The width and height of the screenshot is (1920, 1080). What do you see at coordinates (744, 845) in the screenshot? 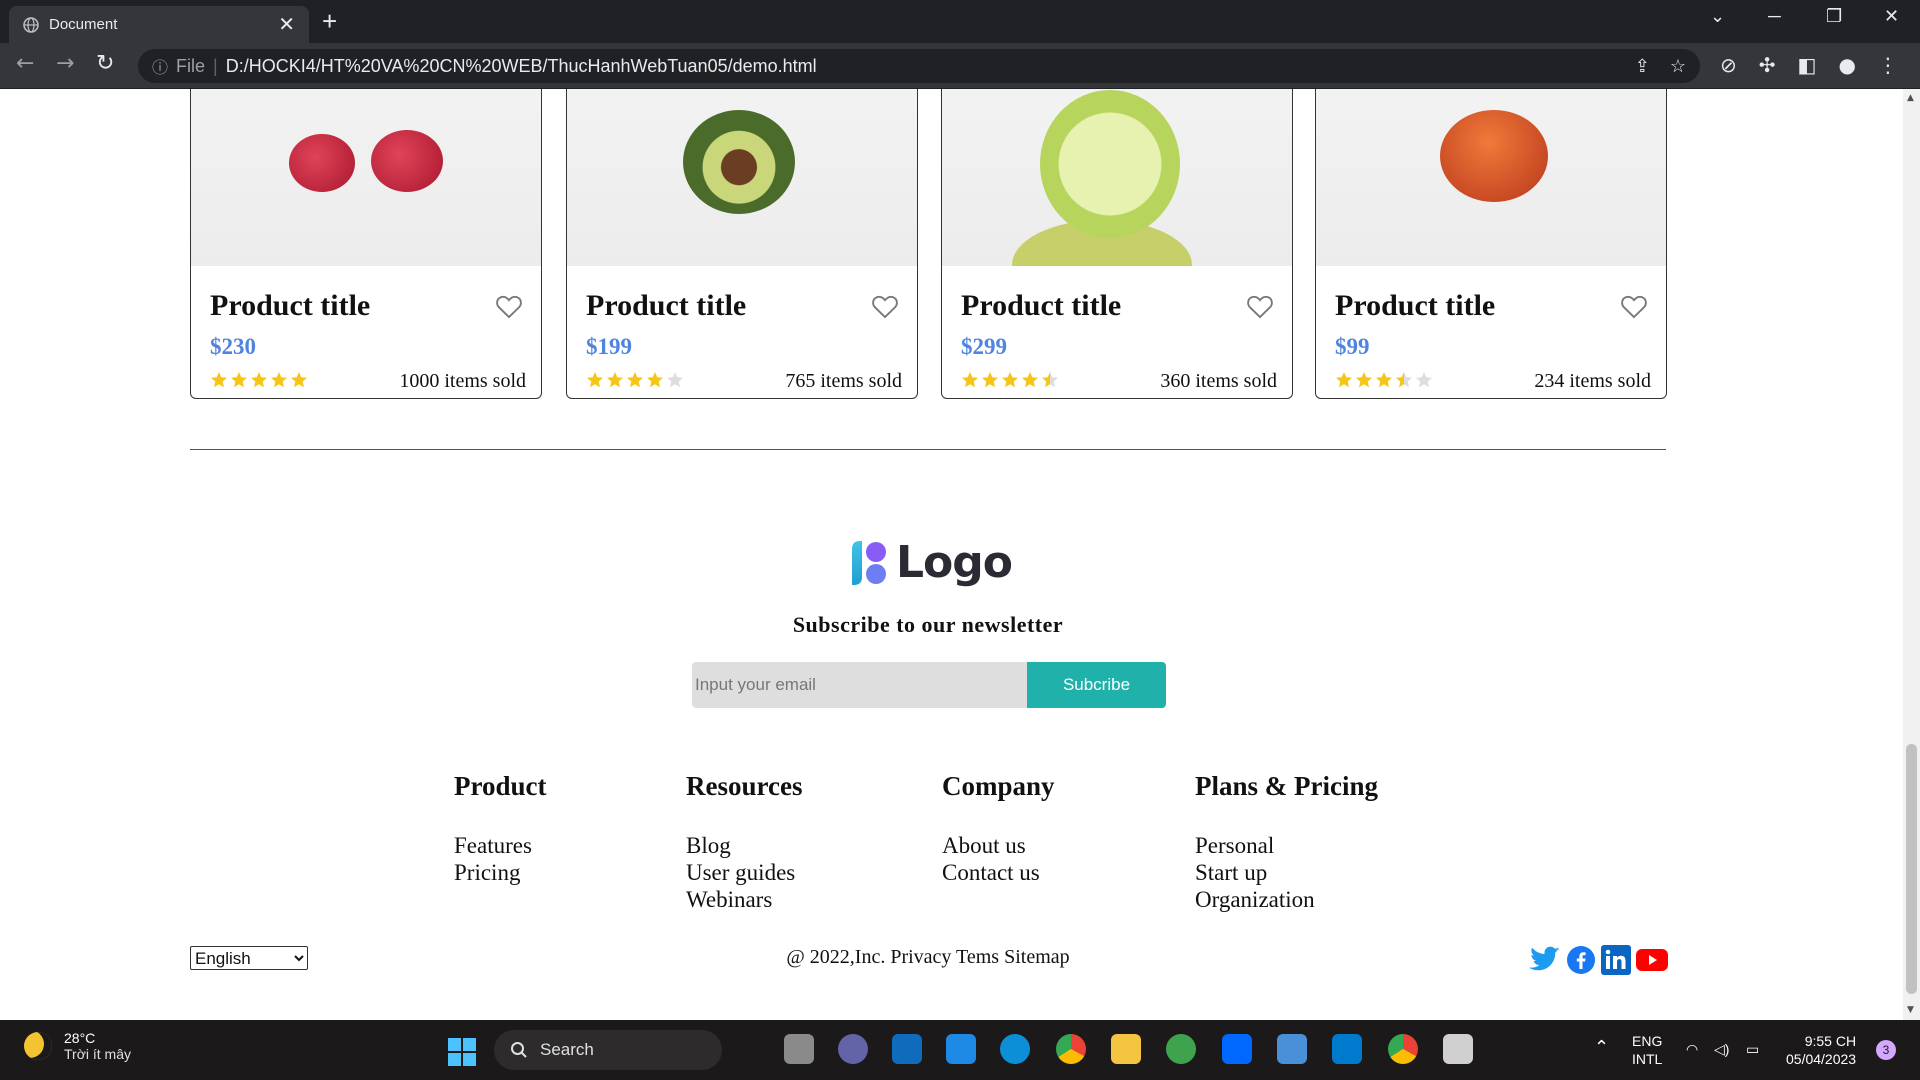
I see `footer-link: Blog` at bounding box center [744, 845].